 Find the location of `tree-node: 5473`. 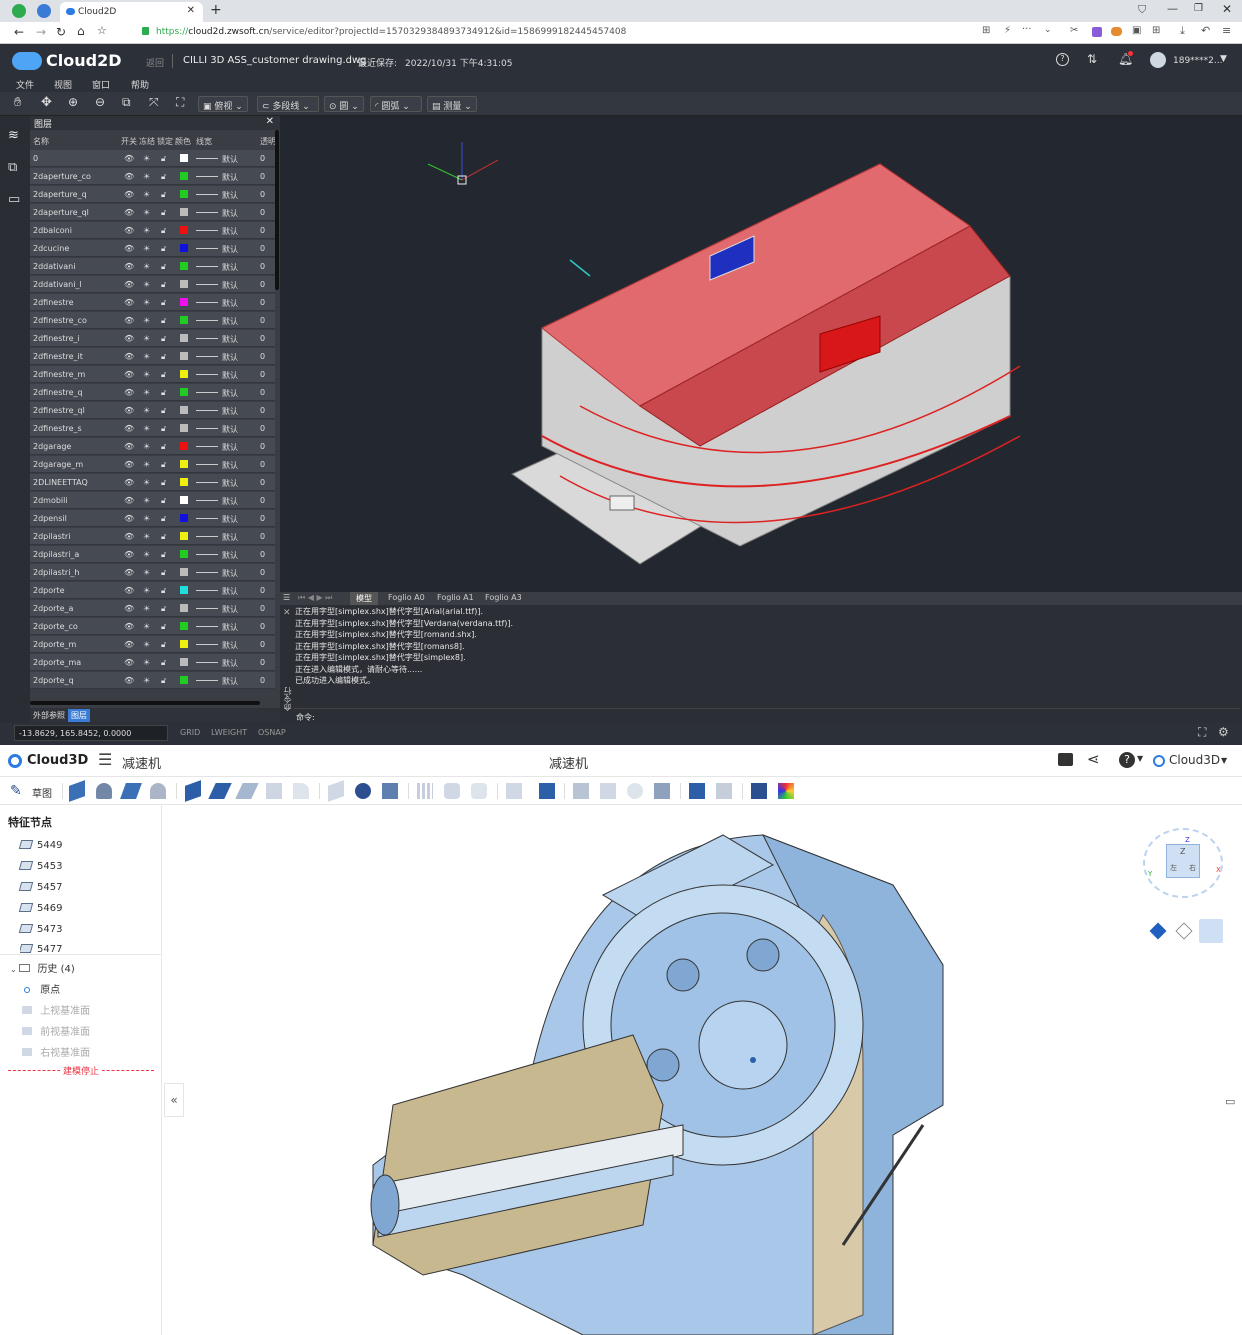

tree-node: 5473 is located at coordinates (40, 932).